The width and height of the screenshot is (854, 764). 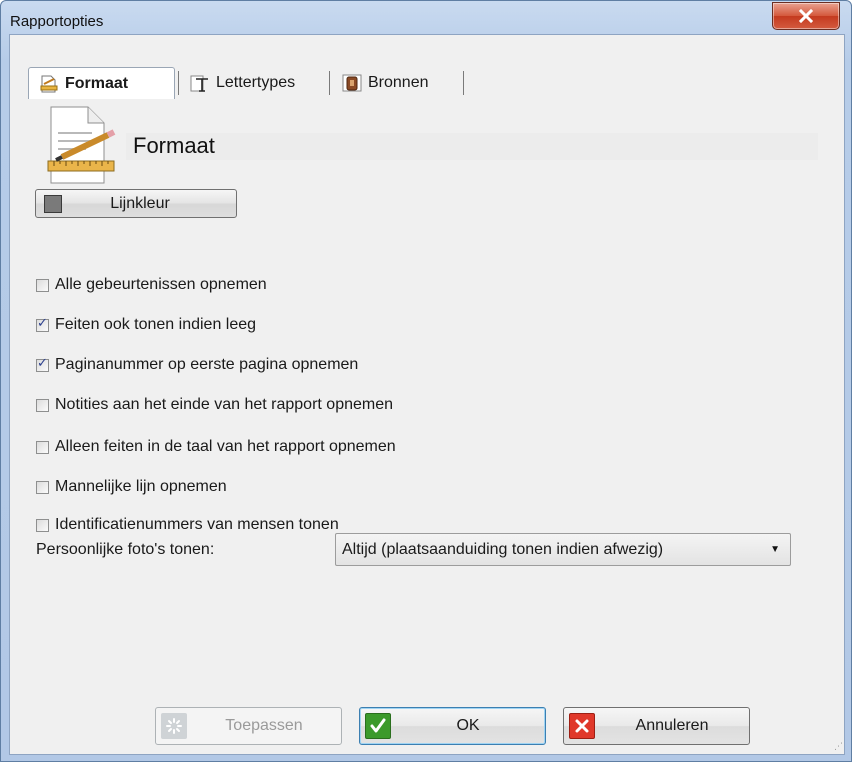 I want to click on title-bar: Rapportopties, so click(x=426, y=18).